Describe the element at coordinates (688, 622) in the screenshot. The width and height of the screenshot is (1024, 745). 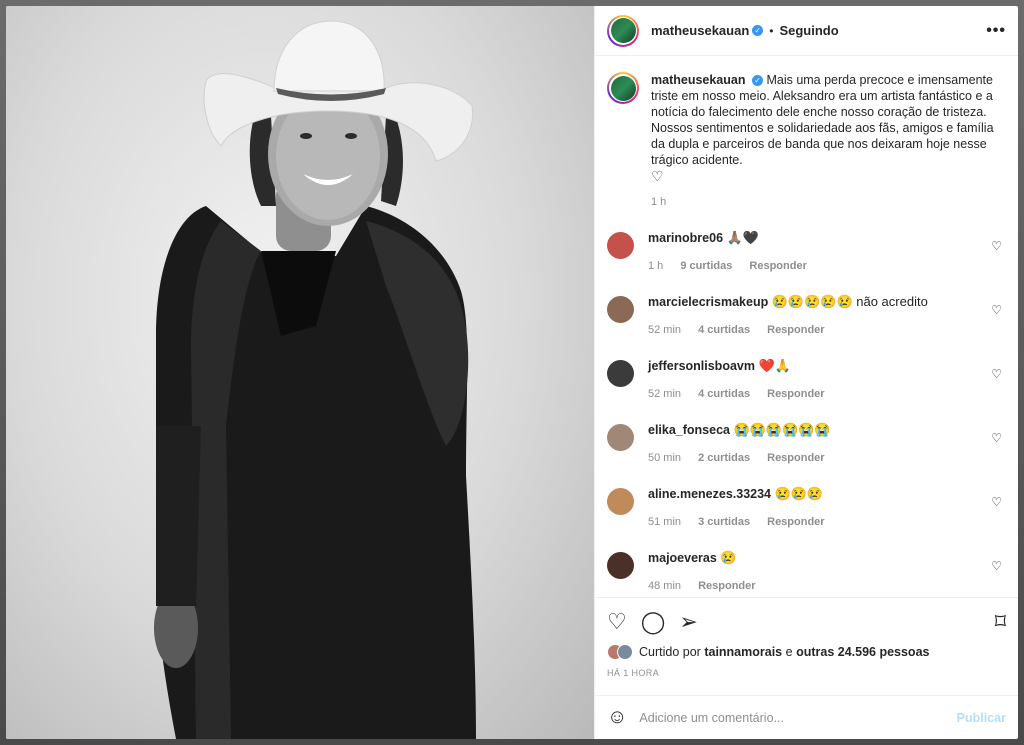
I see `send-icon: ➢` at that location.